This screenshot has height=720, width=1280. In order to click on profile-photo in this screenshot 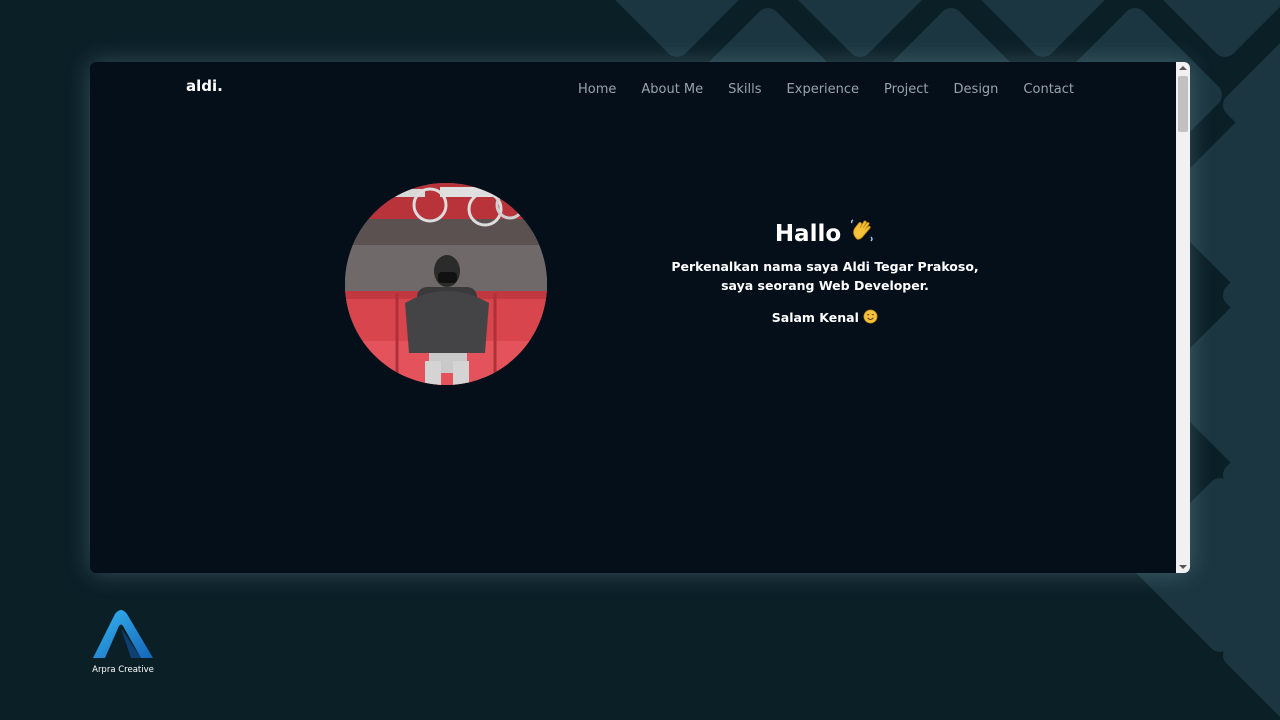, I will do `click(446, 284)`.